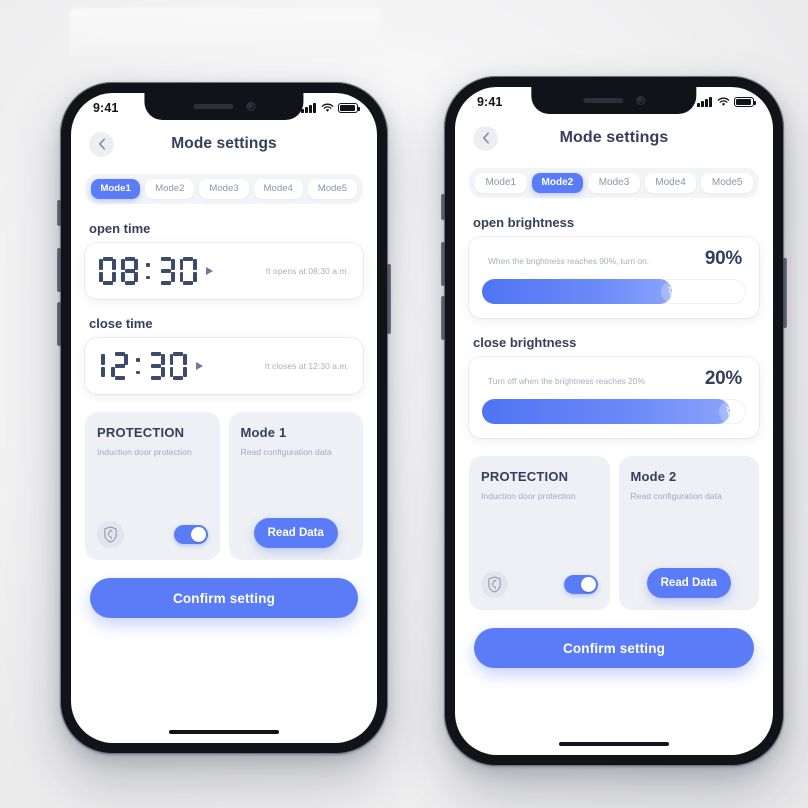 The height and width of the screenshot is (808, 808). Describe the element at coordinates (524, 222) in the screenshot. I see `open-brightness-label: open brightness` at that location.